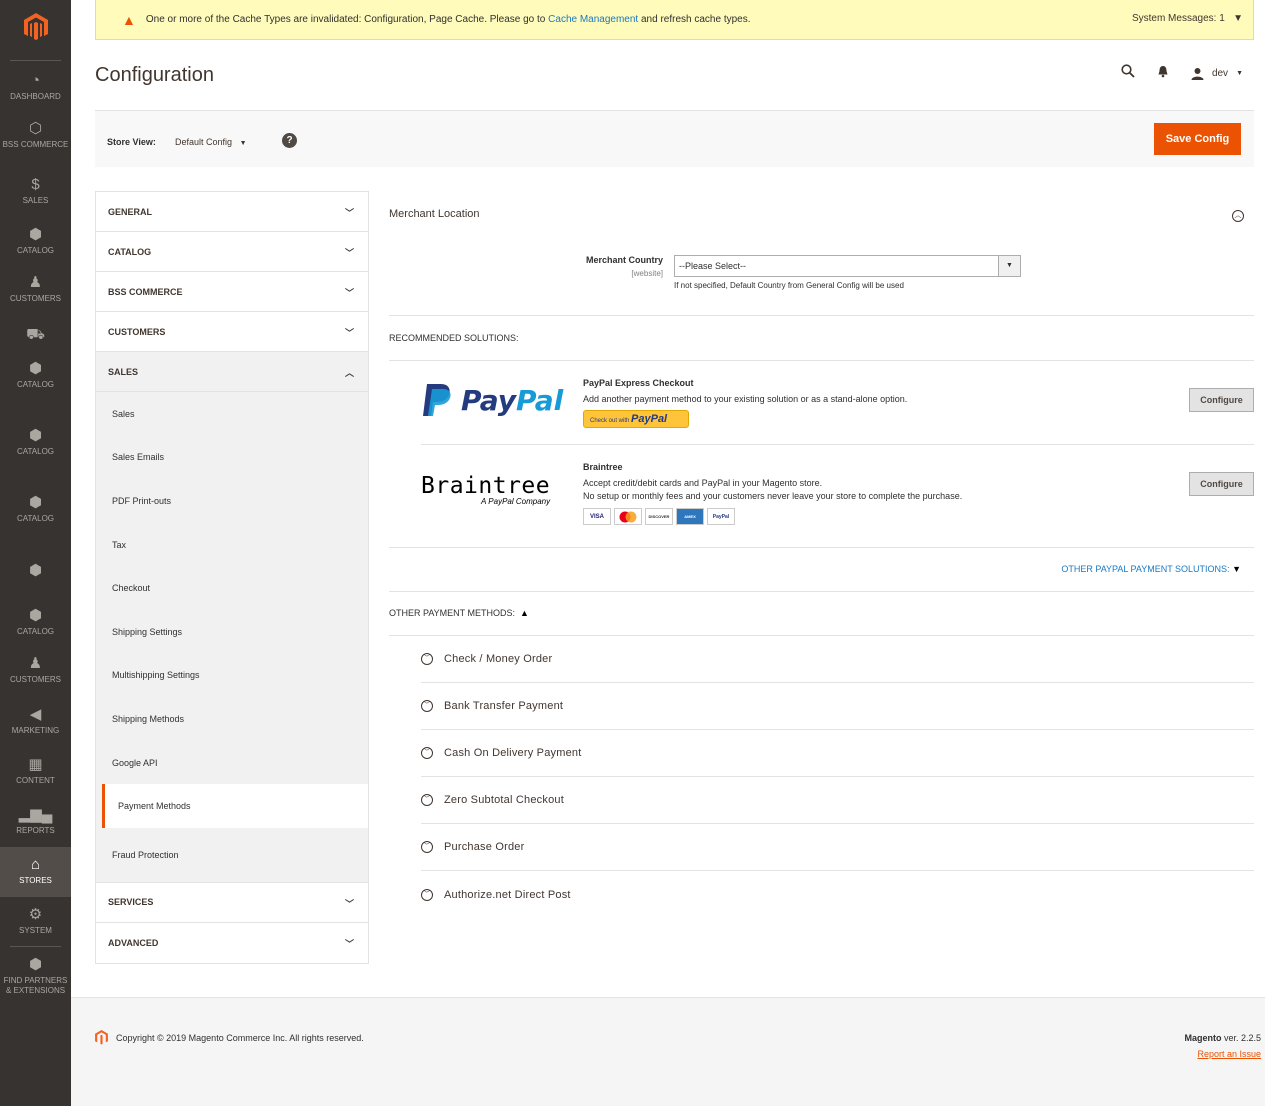 The height and width of the screenshot is (1106, 1265). What do you see at coordinates (35, 289) in the screenshot?
I see `nav-customers: ♟ CUSTOMERS` at bounding box center [35, 289].